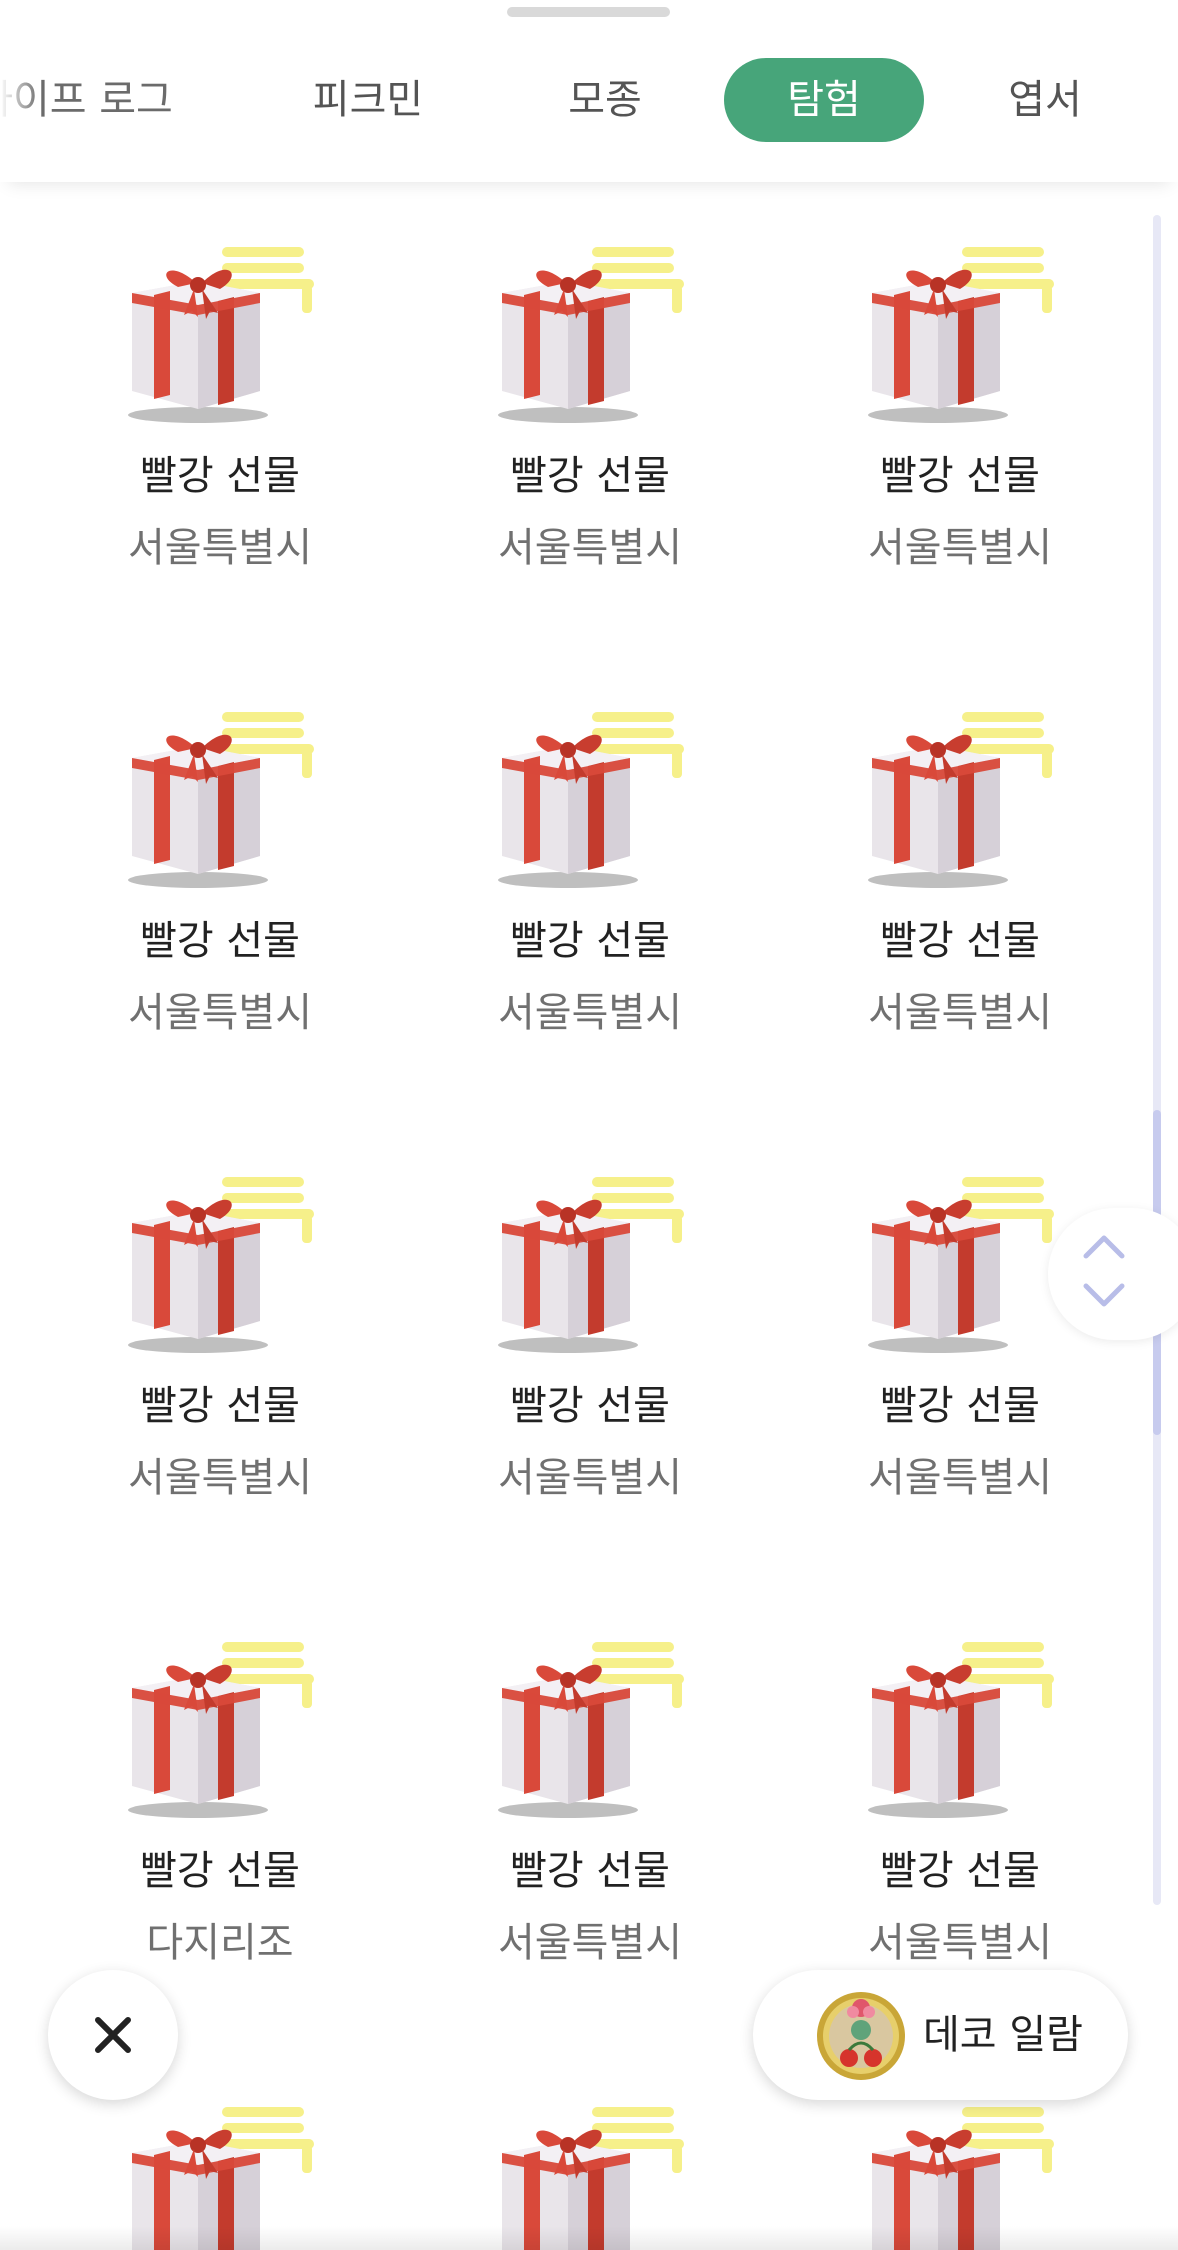 The height and width of the screenshot is (2250, 1178). I want to click on tab-postcard: 엽서, so click(1045, 100).